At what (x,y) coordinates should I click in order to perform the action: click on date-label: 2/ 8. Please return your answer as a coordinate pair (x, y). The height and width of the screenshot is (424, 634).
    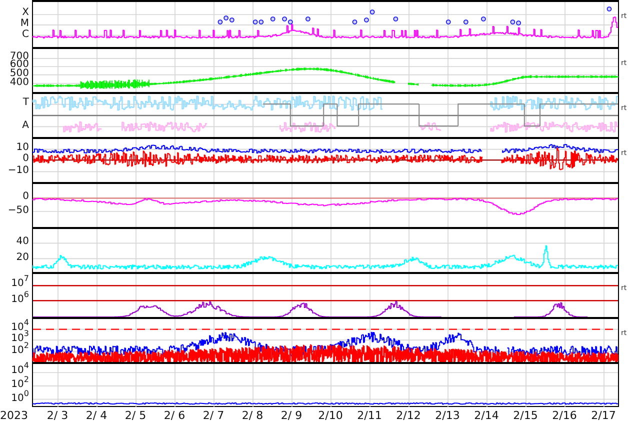
    Looking at the image, I should click on (252, 415).